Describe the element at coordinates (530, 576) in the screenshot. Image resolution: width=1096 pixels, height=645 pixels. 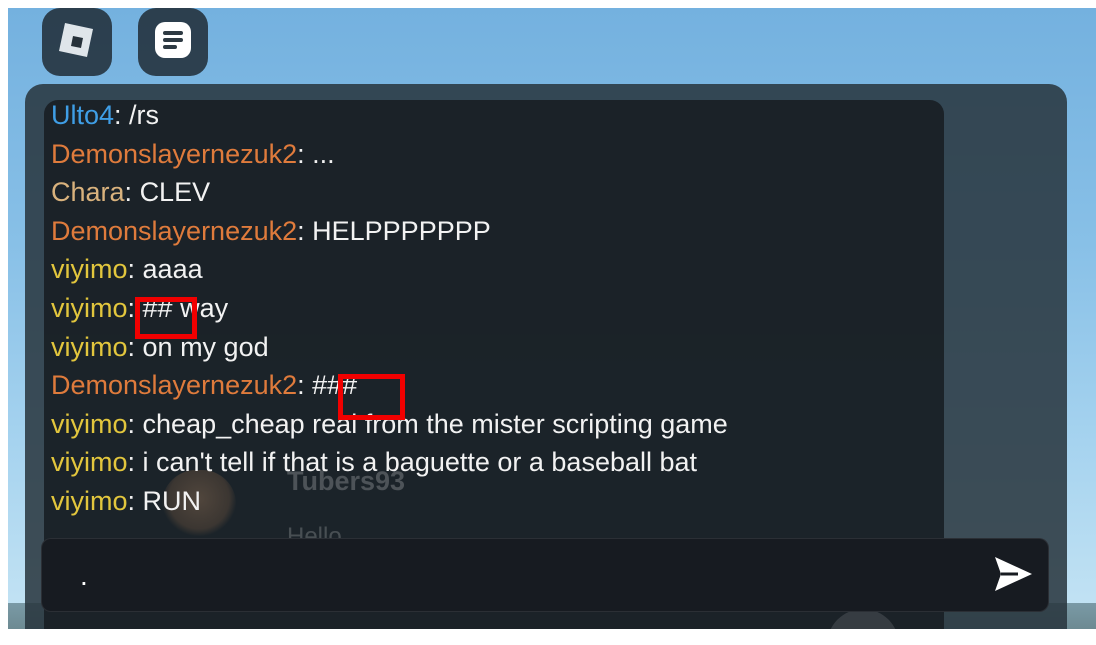
I see `chat-message-input` at that location.